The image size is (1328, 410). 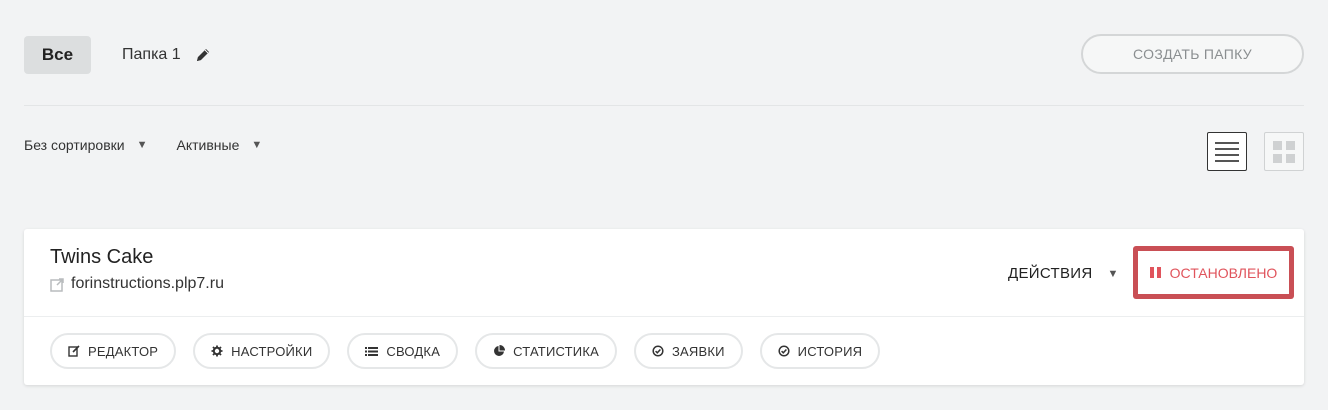 What do you see at coordinates (664, 316) in the screenshot?
I see `card-divider` at bounding box center [664, 316].